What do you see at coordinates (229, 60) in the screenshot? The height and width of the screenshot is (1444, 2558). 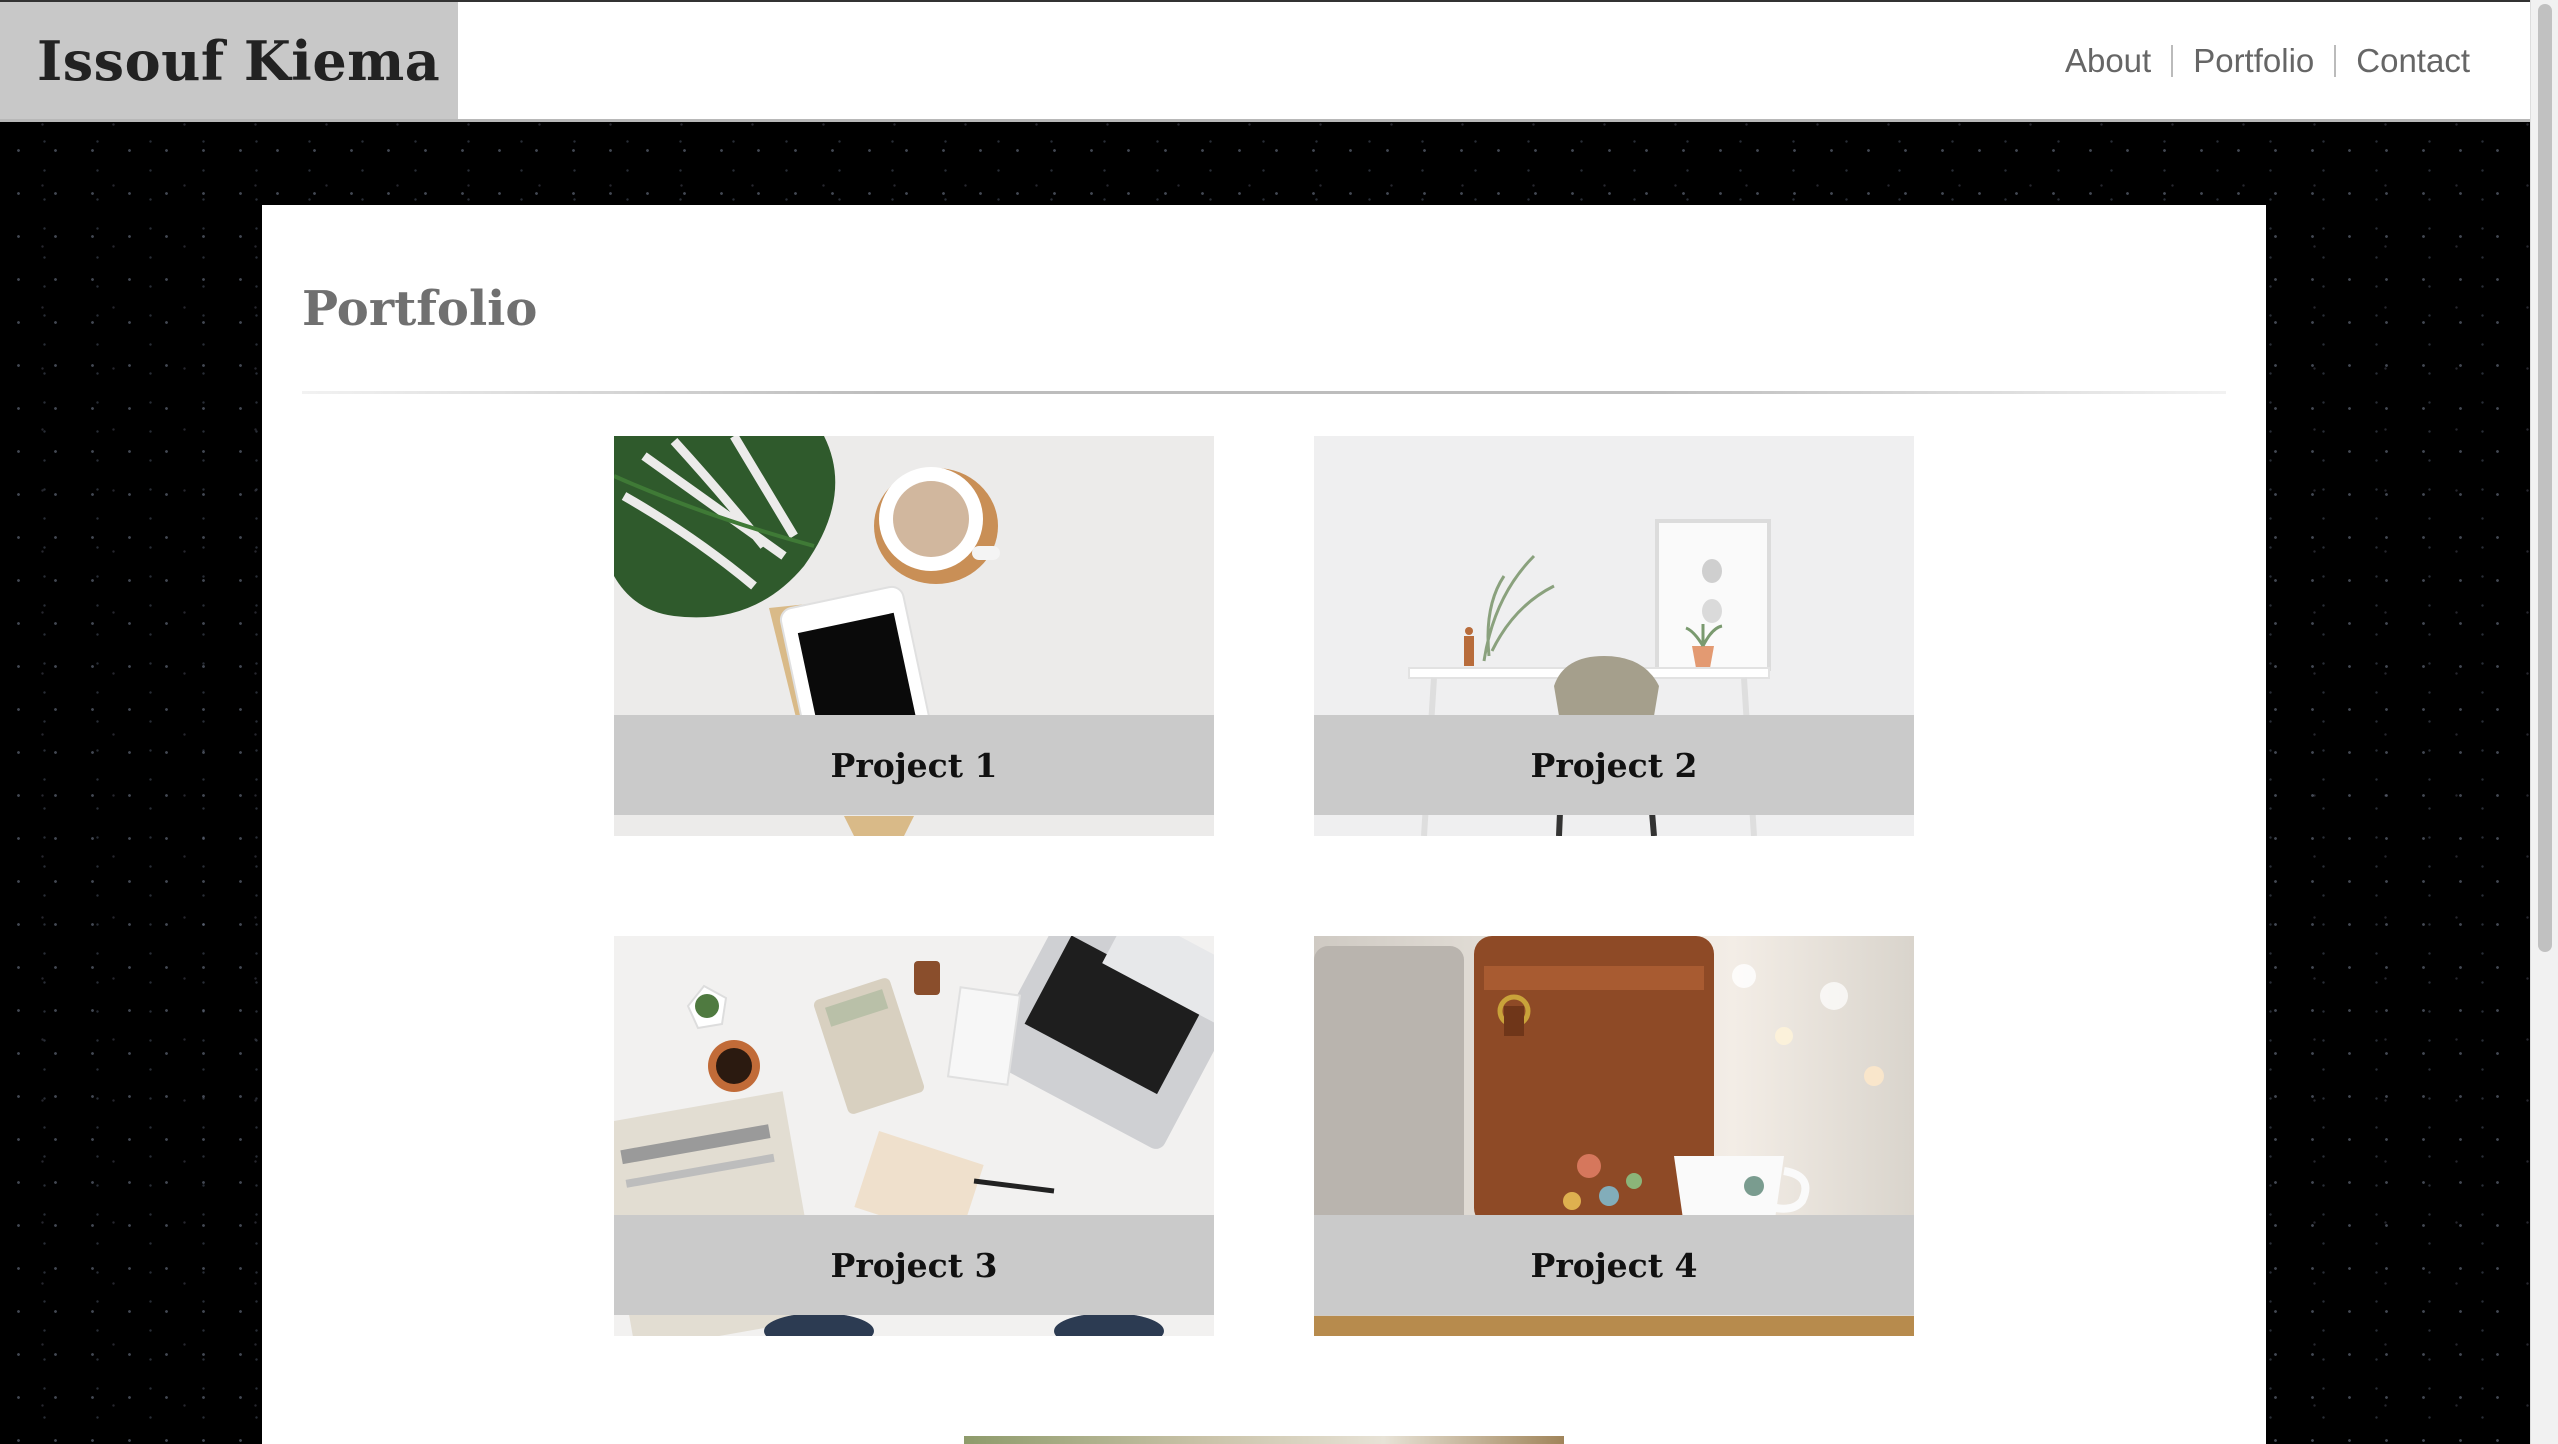 I see `site-brand: Issouf Kiema` at bounding box center [229, 60].